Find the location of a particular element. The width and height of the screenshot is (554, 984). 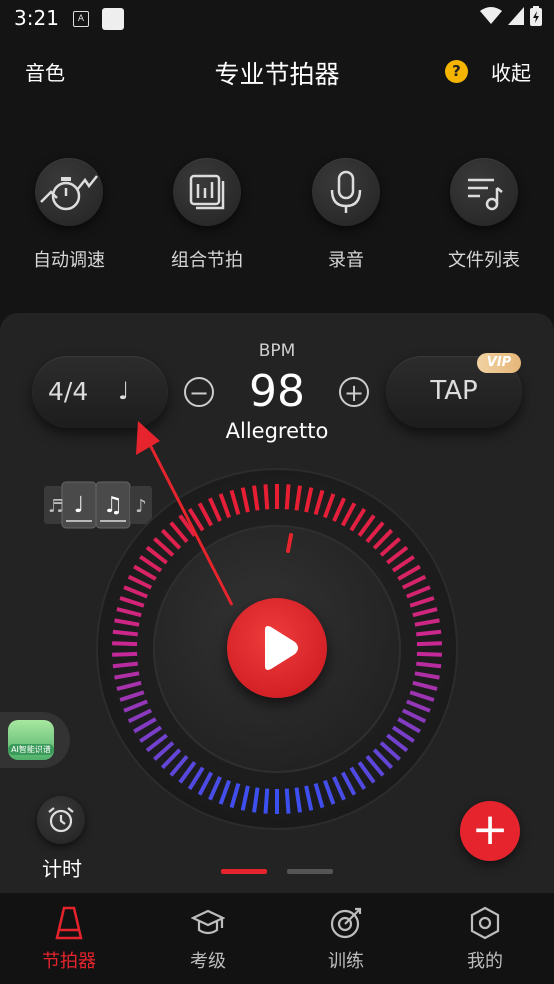

page-title: 专业节拍器 is located at coordinates (277, 74).